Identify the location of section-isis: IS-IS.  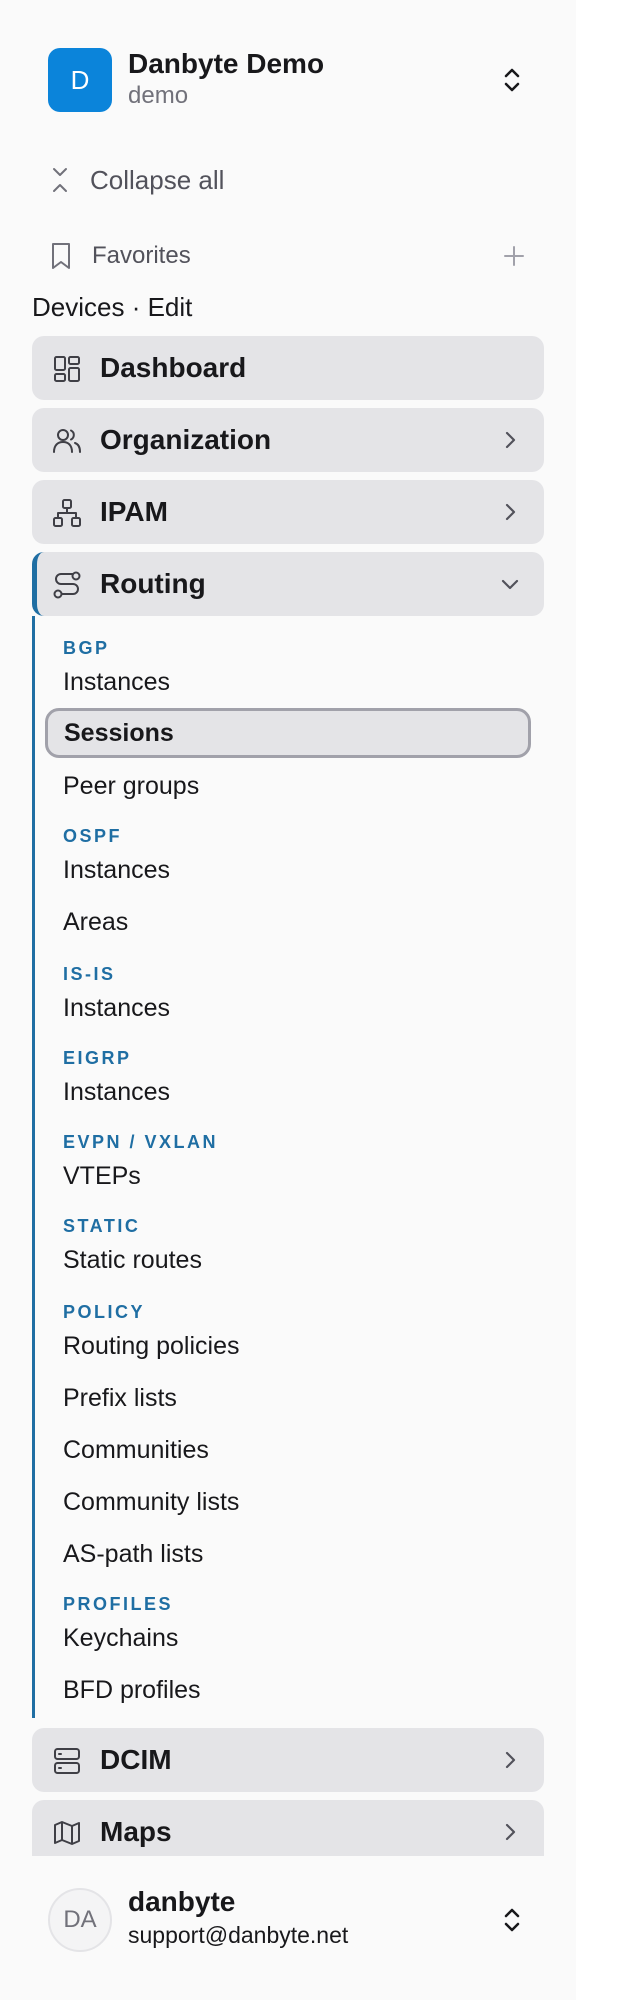
(89, 974).